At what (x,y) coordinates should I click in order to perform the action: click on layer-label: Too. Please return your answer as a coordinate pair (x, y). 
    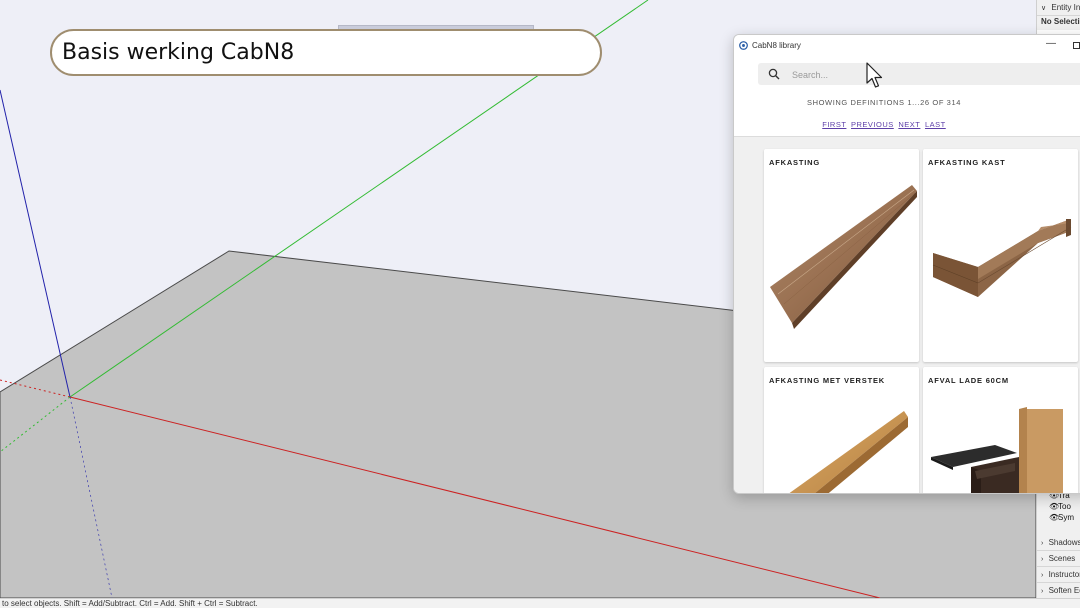
    Looking at the image, I should click on (1064, 506).